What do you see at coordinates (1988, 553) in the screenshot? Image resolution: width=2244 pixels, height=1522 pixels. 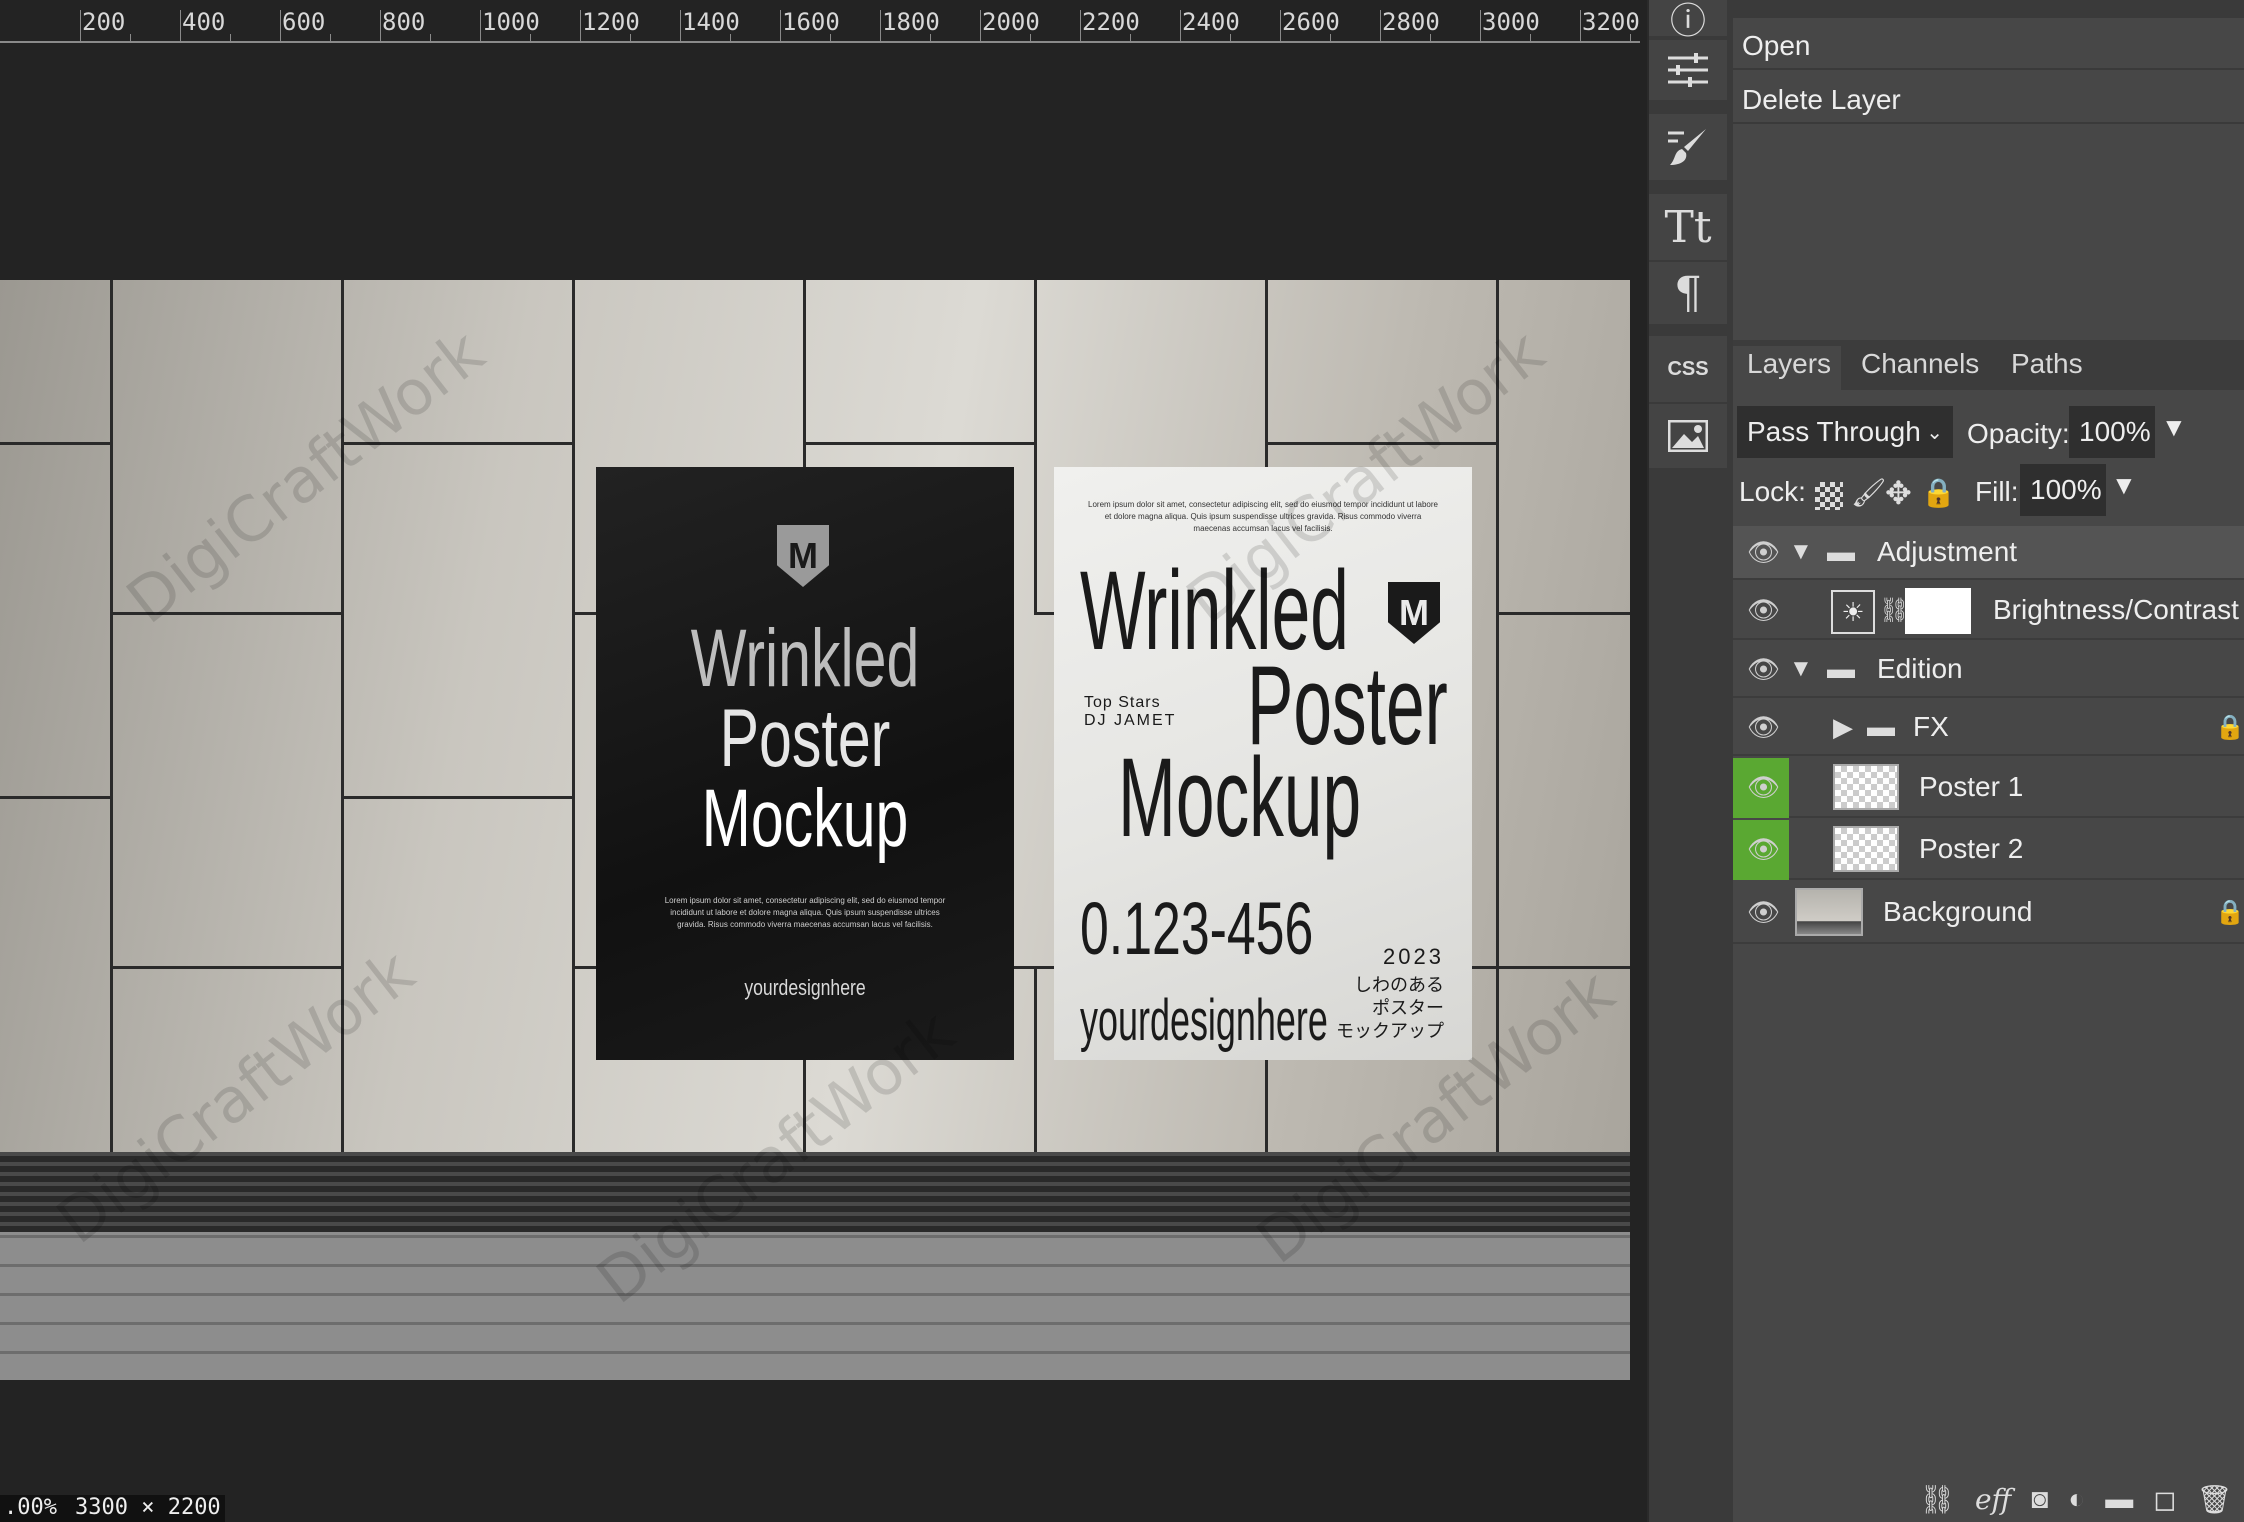 I see `layer-row-adjustment: 👁 ▼ ▬ Adjustment` at bounding box center [1988, 553].